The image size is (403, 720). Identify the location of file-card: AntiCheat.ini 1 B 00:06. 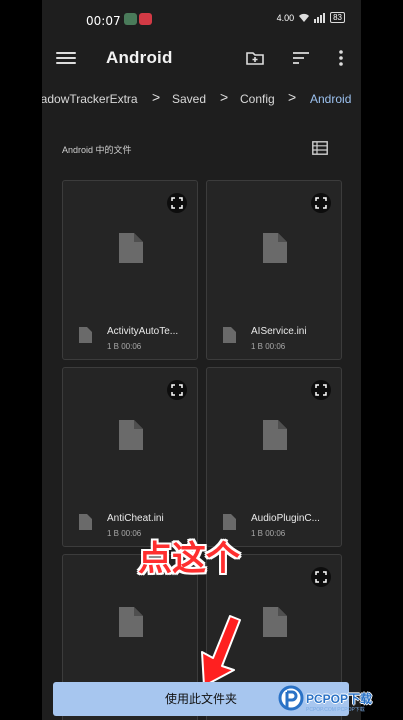
(130, 457).